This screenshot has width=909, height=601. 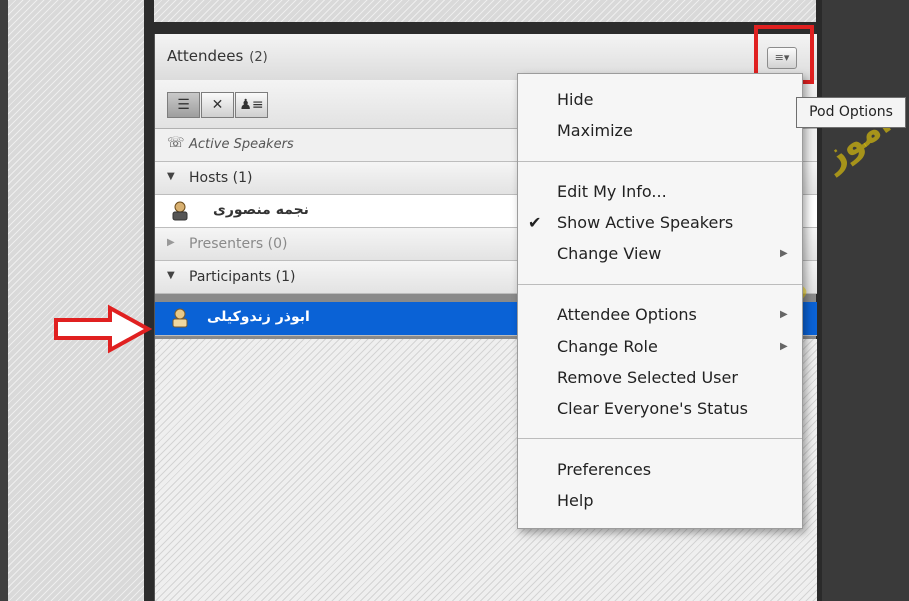 I want to click on check-icon: ✔, so click(x=535, y=222).